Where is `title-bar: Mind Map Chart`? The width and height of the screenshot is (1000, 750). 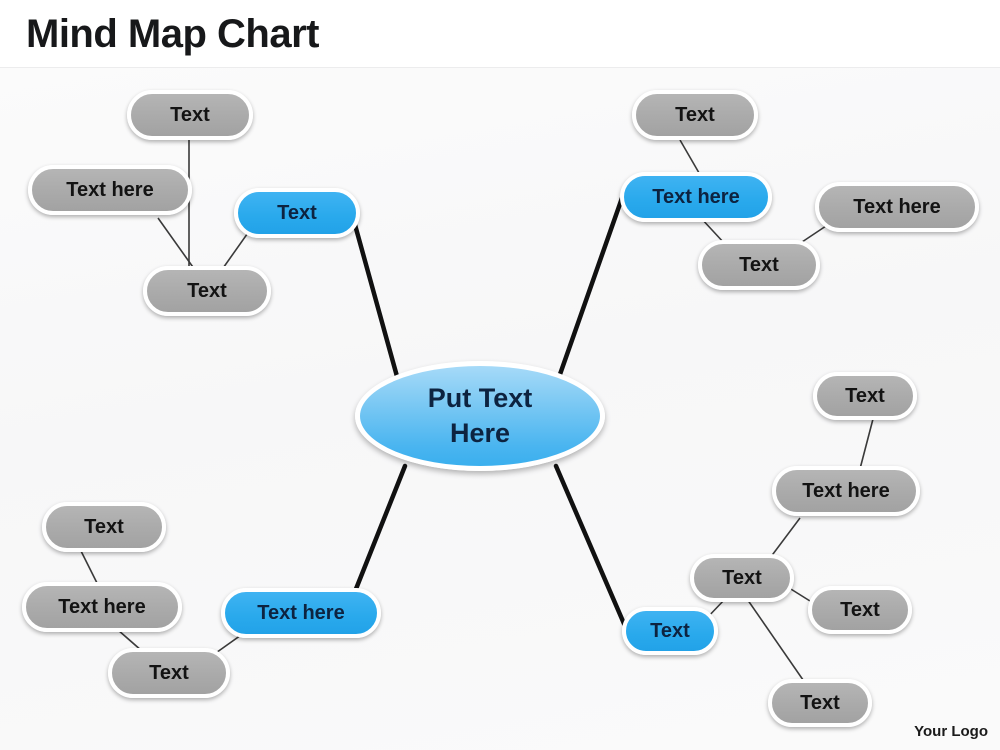 title-bar: Mind Map Chart is located at coordinates (500, 34).